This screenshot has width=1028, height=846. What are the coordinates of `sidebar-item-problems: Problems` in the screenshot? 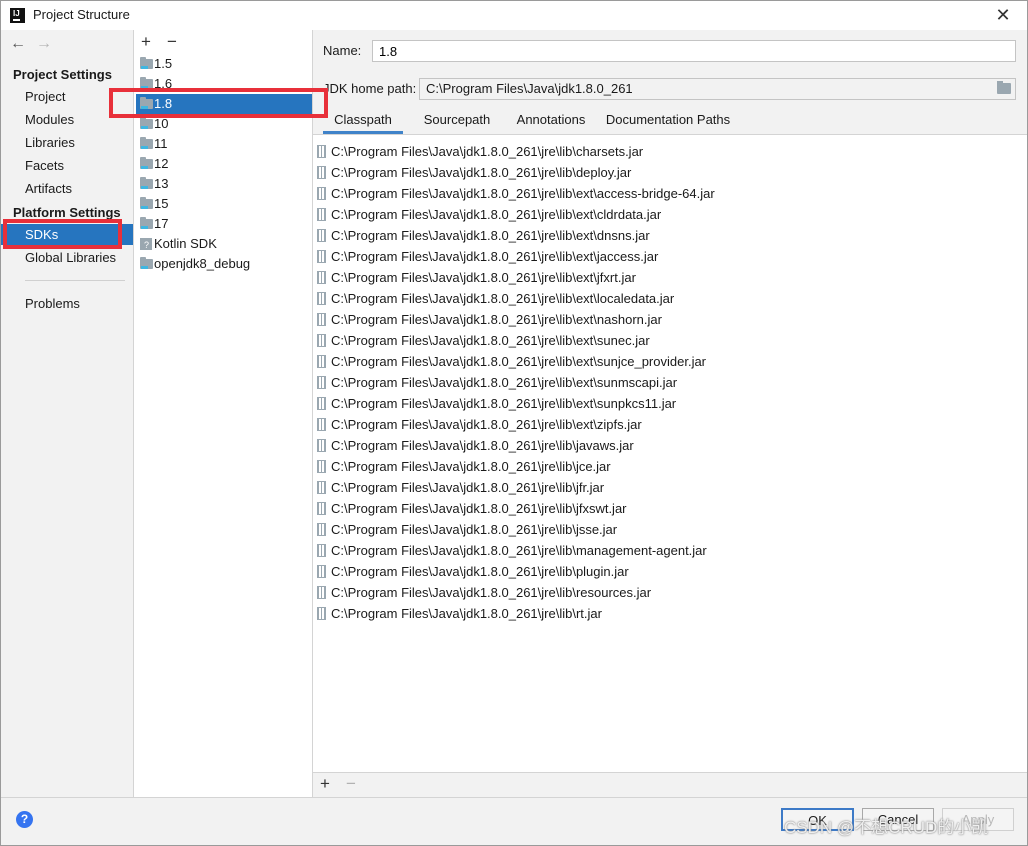 It's located at (67, 303).